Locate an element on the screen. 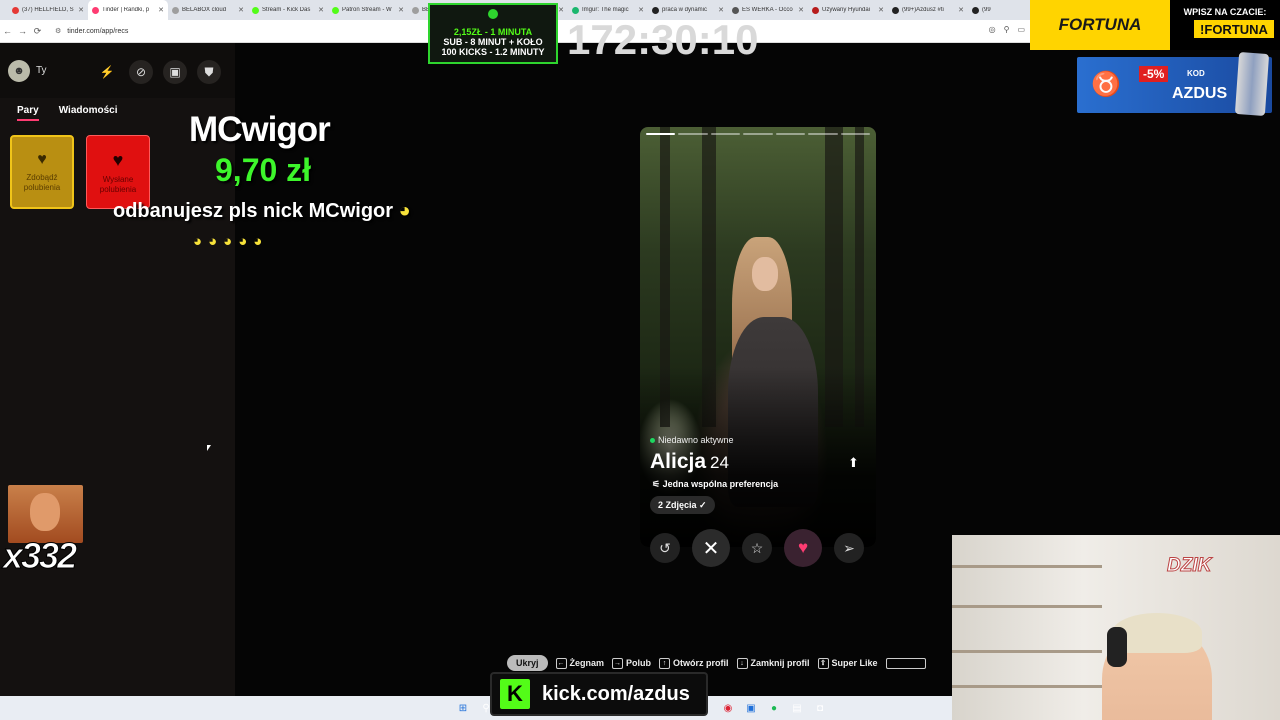 Image resolution: width=1280 pixels, height=720 pixels. tab-title: (99+)Azdusz #ti is located at coordinates (923, 10).